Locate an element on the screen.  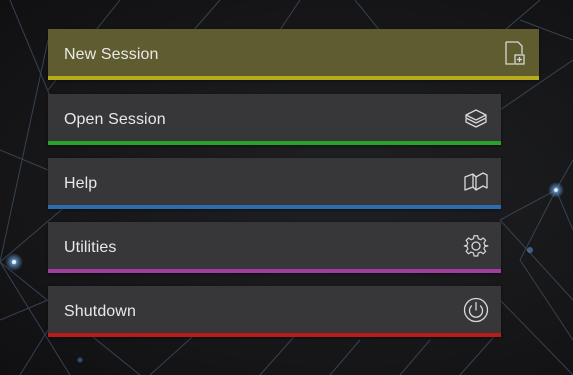
open-session-label: Open Session is located at coordinates (115, 119).